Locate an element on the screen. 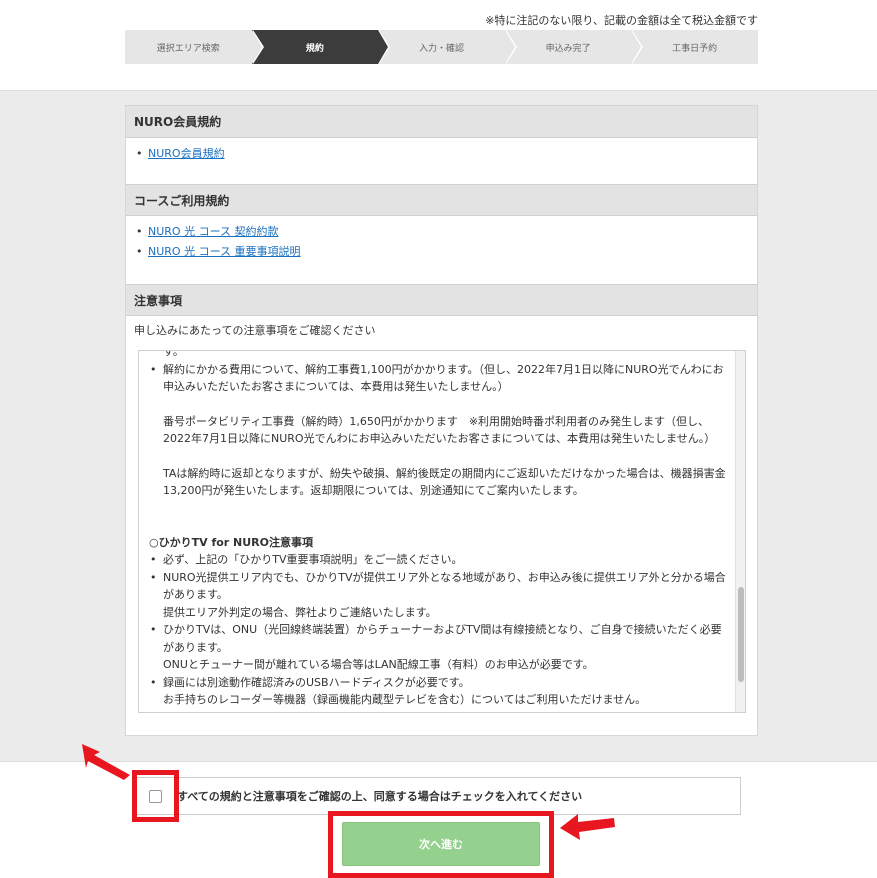 The height and width of the screenshot is (878, 877). section-body-course: NURO 光 コース 契約約款 NURO 光 コース 重要事項説明 is located at coordinates (441, 250).